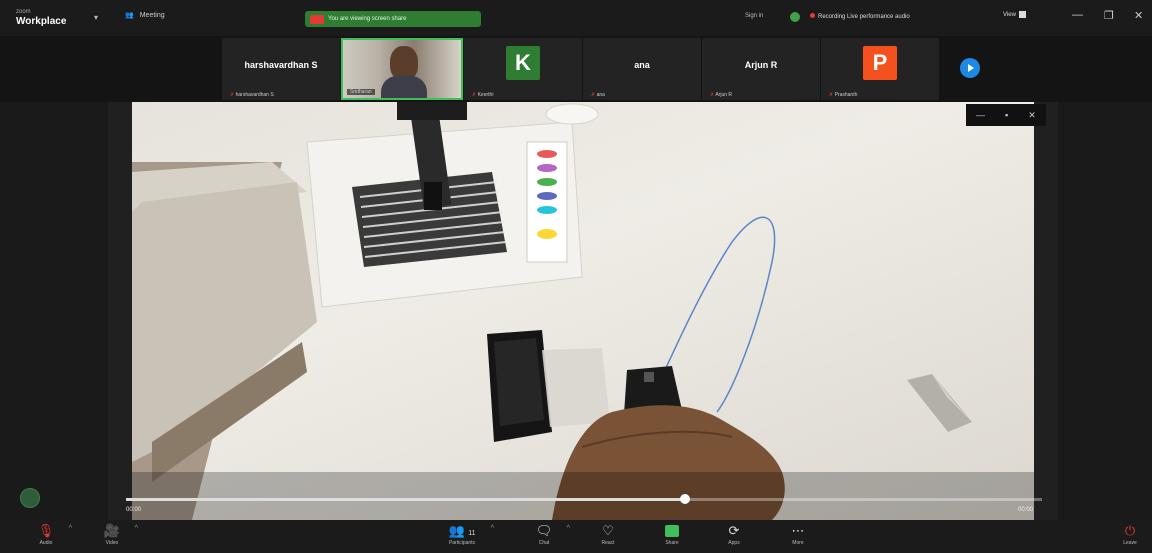 The width and height of the screenshot is (1152, 553). I want to click on media-progress-bar, so click(584, 499).